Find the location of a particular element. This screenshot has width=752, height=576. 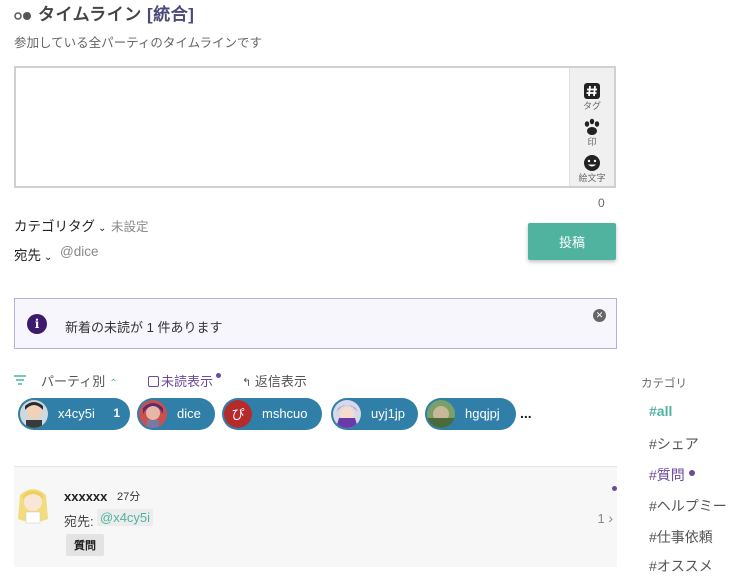

svg-text: ぴ is located at coordinates (237, 415).